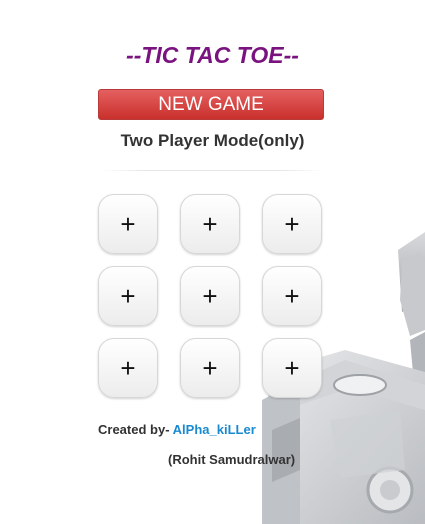 The height and width of the screenshot is (524, 425). What do you see at coordinates (211, 104) in the screenshot?
I see `new-game-button: NEW GAME` at bounding box center [211, 104].